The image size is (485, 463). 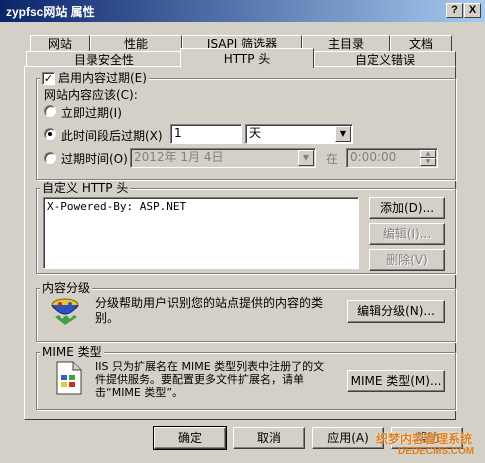 What do you see at coordinates (472, 10) in the screenshot?
I see `close-button: X` at bounding box center [472, 10].